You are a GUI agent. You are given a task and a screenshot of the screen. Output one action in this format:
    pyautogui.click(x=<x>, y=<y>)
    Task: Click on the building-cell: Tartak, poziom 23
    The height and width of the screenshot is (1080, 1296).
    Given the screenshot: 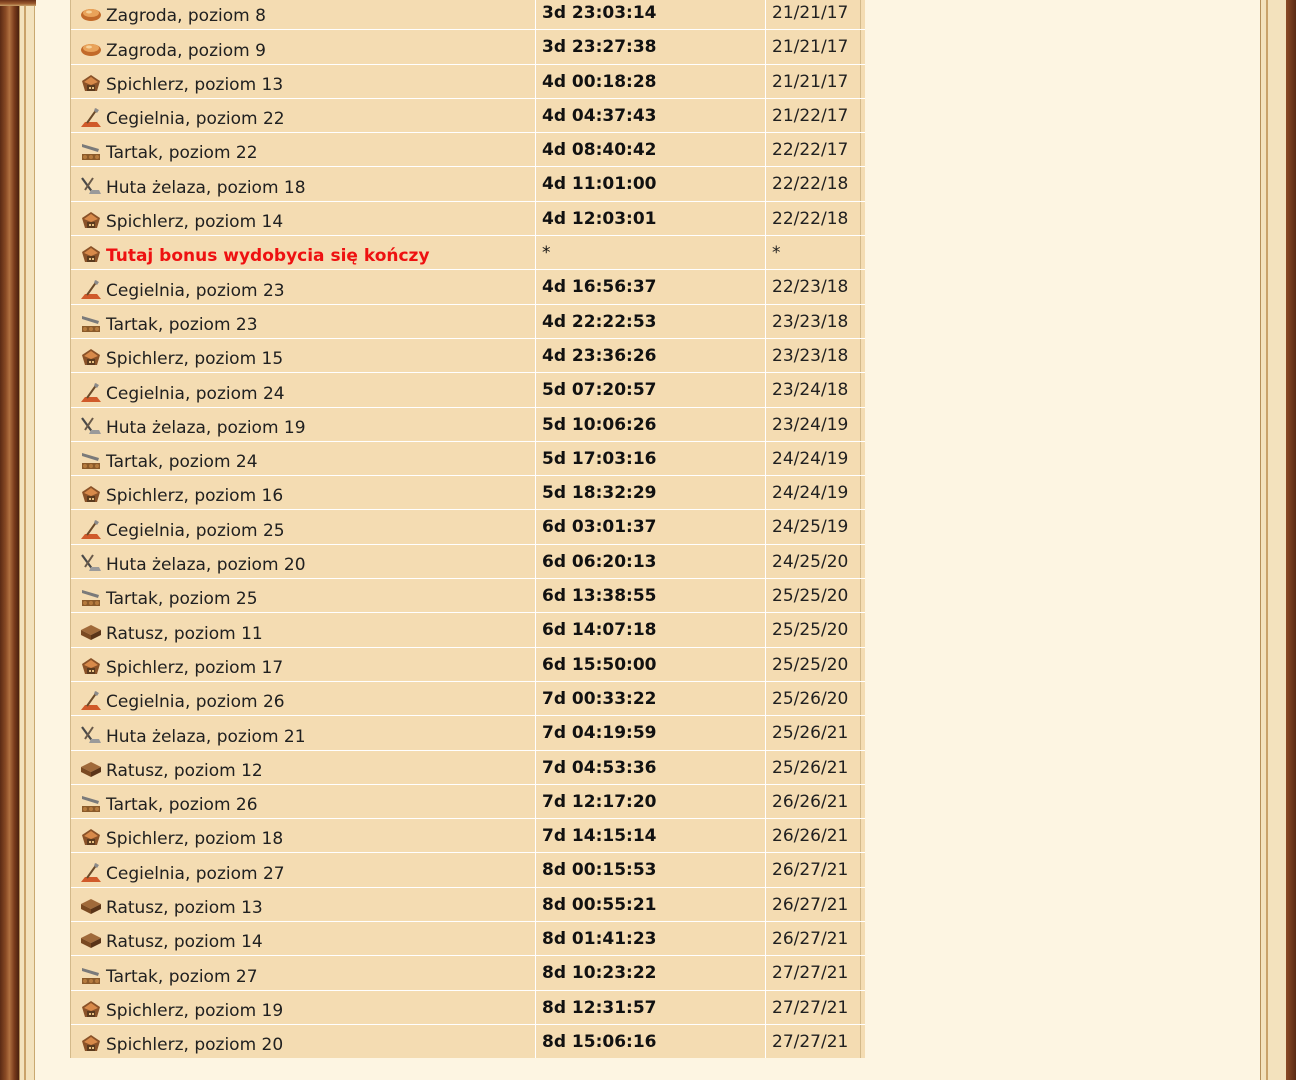 What is the action you would take?
    pyautogui.click(x=303, y=321)
    